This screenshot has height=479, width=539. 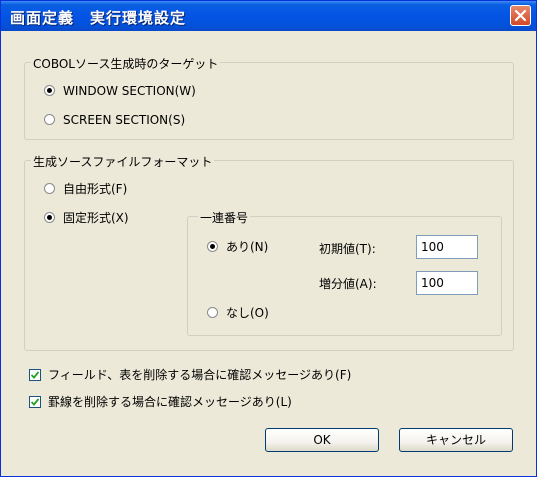 What do you see at coordinates (49, 90) in the screenshot?
I see `window-section-radio-button` at bounding box center [49, 90].